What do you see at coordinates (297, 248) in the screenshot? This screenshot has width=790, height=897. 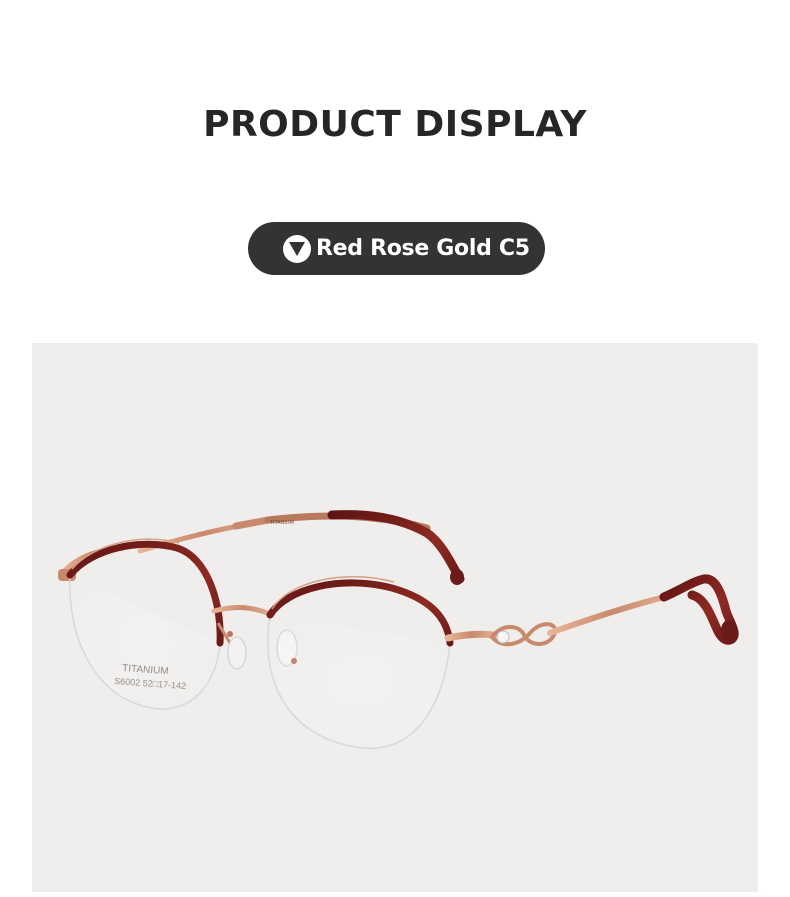 I see `triangle-down-icon` at bounding box center [297, 248].